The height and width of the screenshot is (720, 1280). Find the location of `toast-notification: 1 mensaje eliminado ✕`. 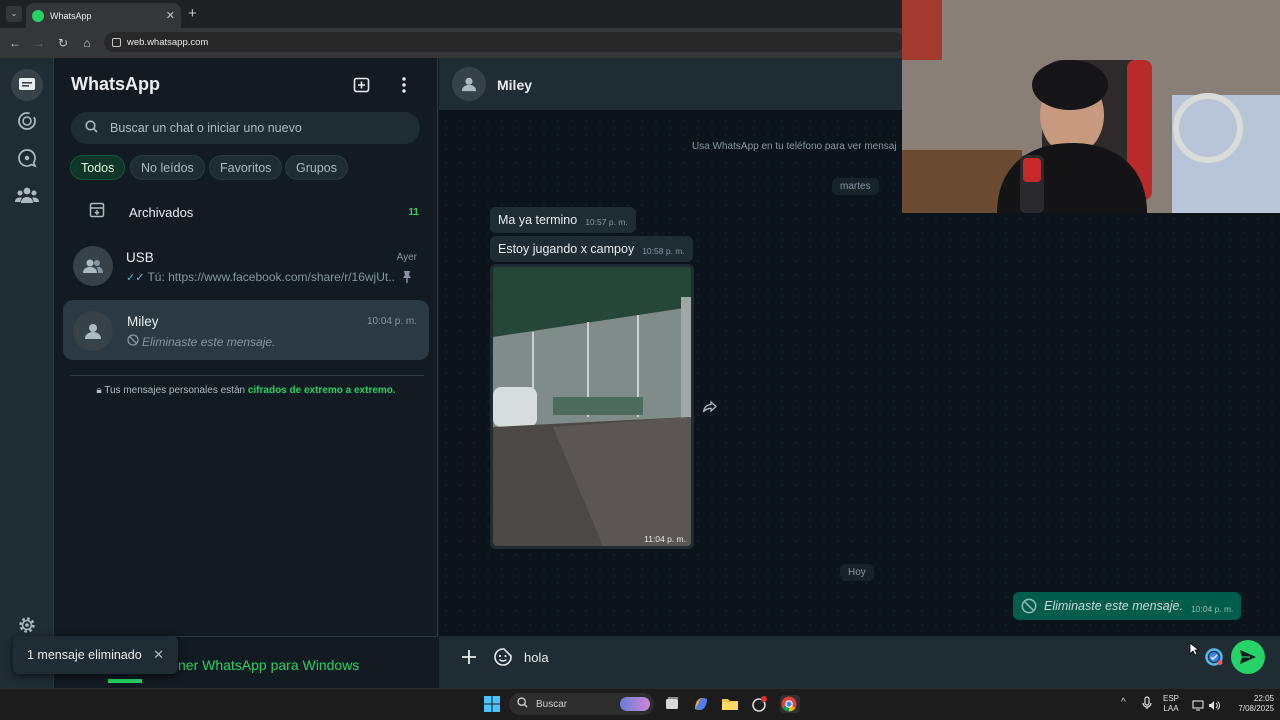

toast-notification: 1 mensaje eliminado ✕ is located at coordinates (95, 655).